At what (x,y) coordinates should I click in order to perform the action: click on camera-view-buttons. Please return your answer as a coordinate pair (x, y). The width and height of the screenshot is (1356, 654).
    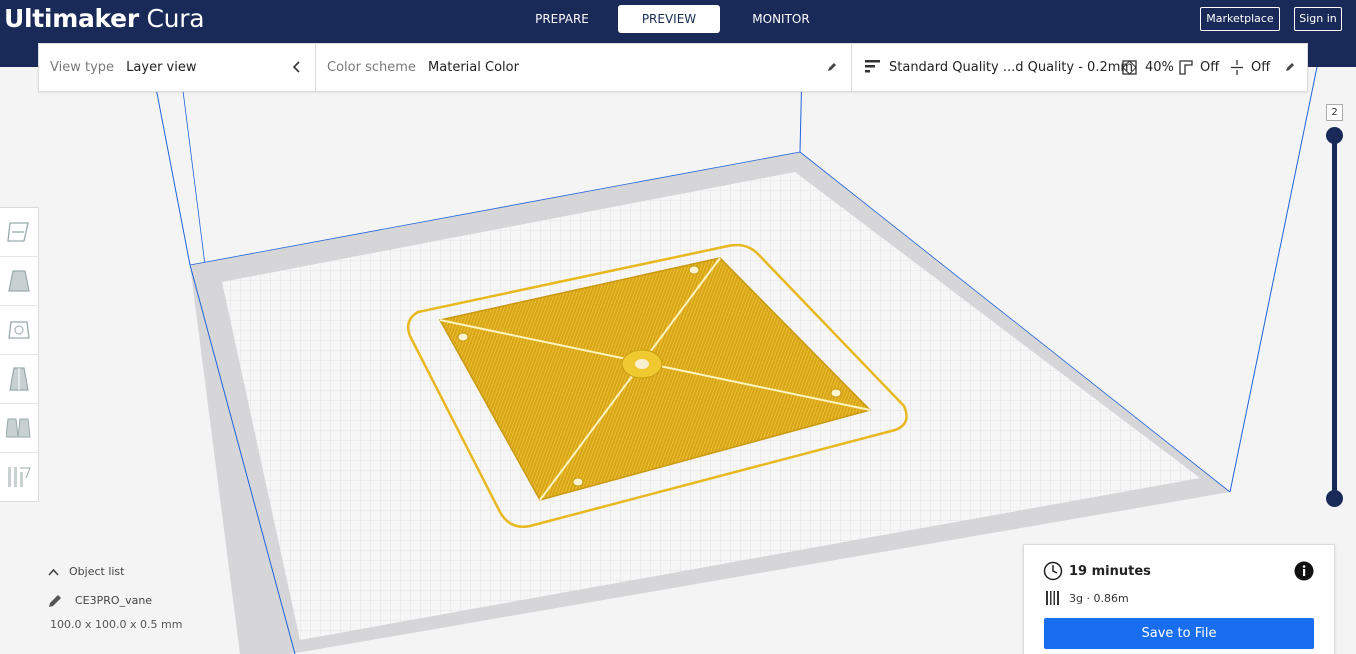
    Looking at the image, I should click on (127, 650).